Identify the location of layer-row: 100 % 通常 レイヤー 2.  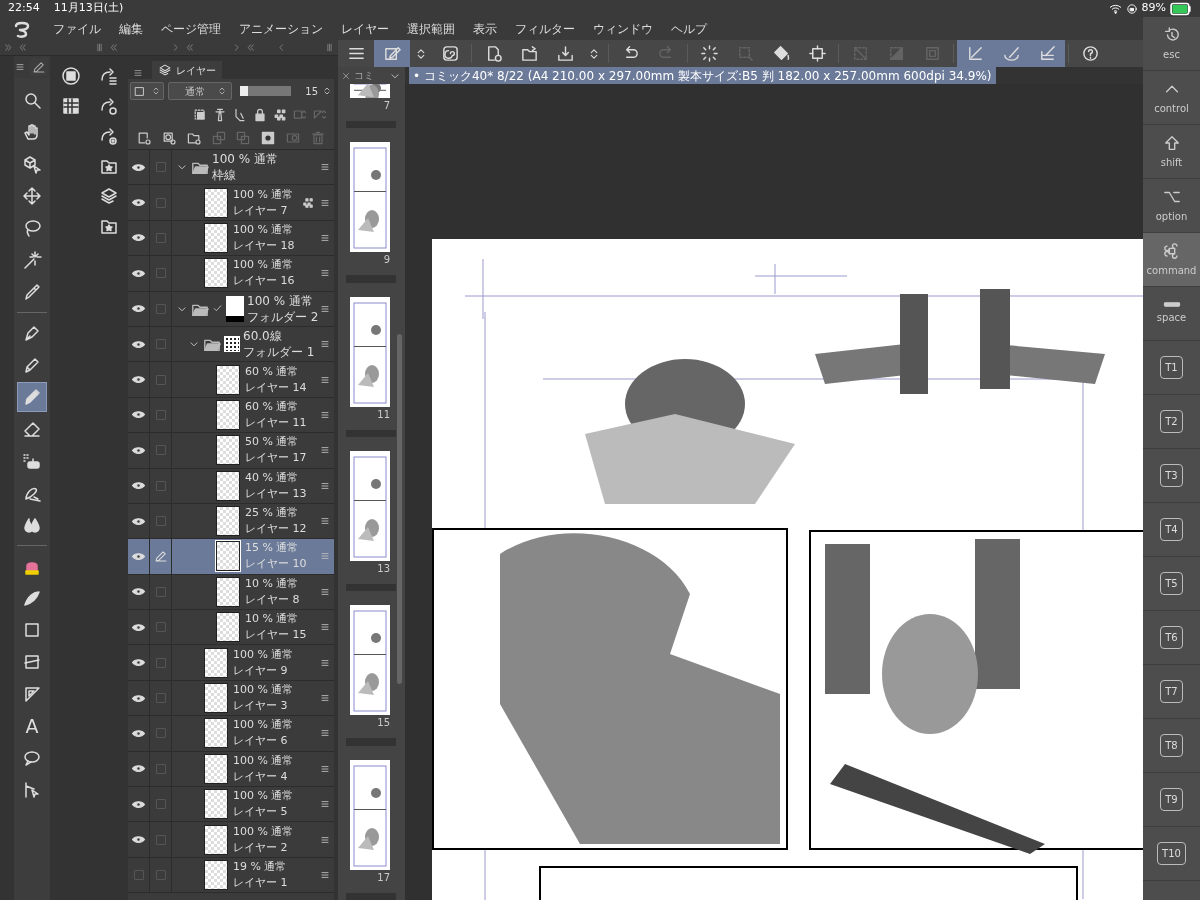
(231, 840).